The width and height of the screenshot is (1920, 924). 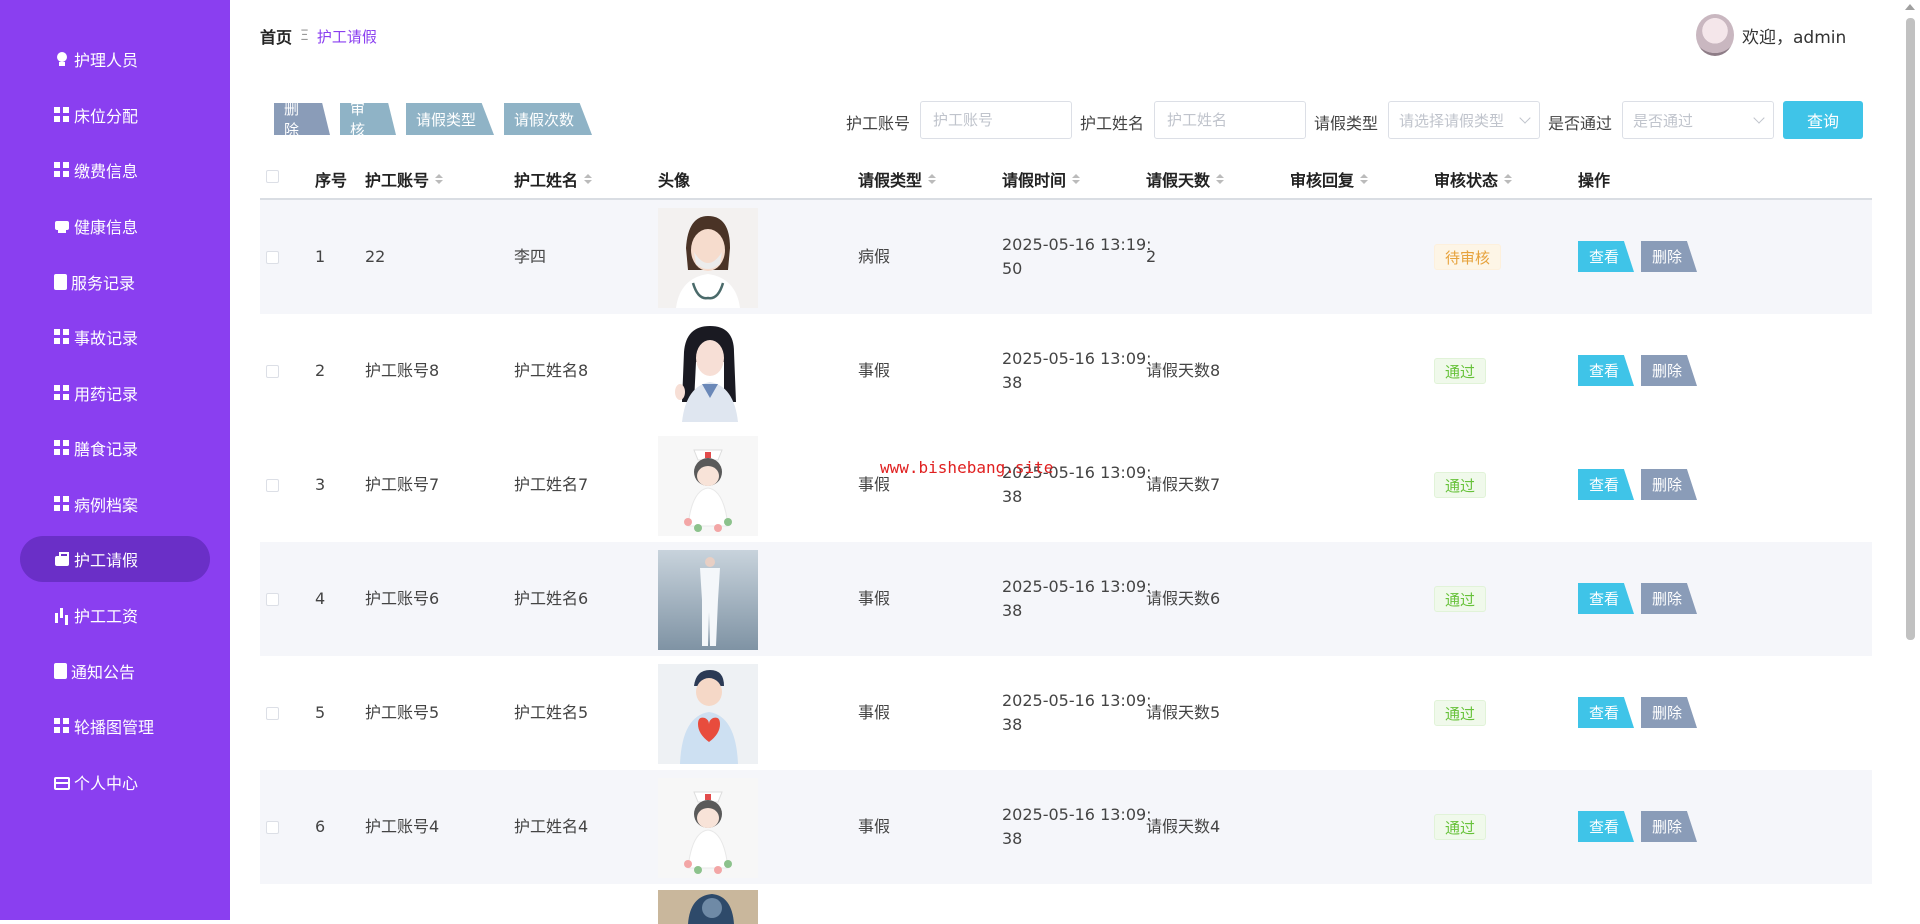 What do you see at coordinates (1910, 7) in the screenshot?
I see `scroll-up-arrow-icon` at bounding box center [1910, 7].